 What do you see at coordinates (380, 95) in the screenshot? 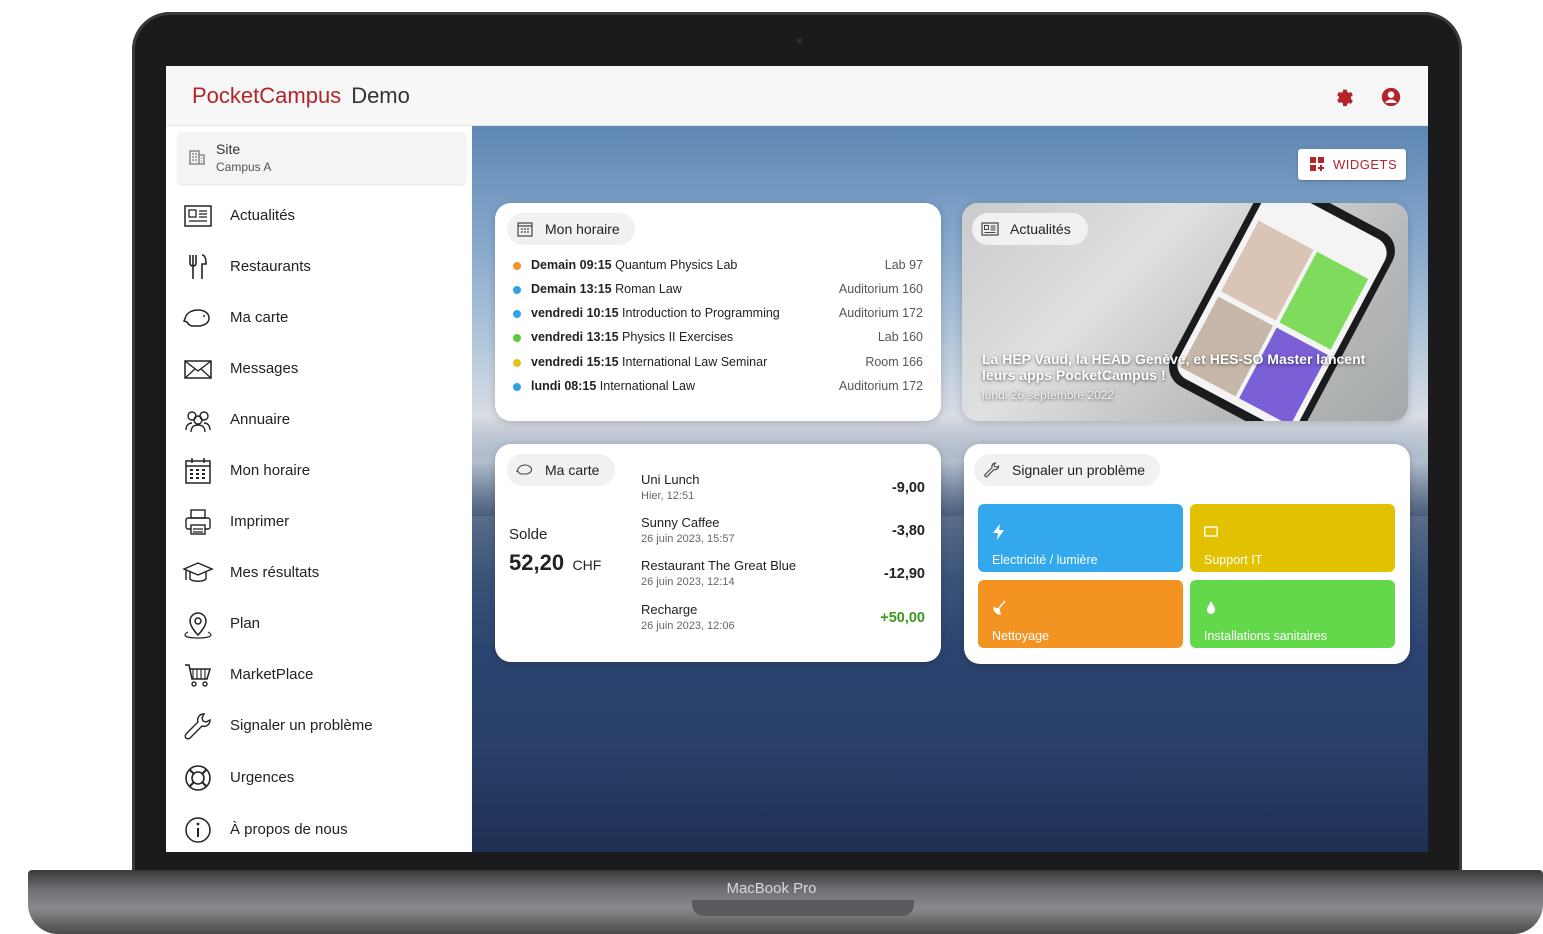
I see `brand-subtitle: Demo` at bounding box center [380, 95].